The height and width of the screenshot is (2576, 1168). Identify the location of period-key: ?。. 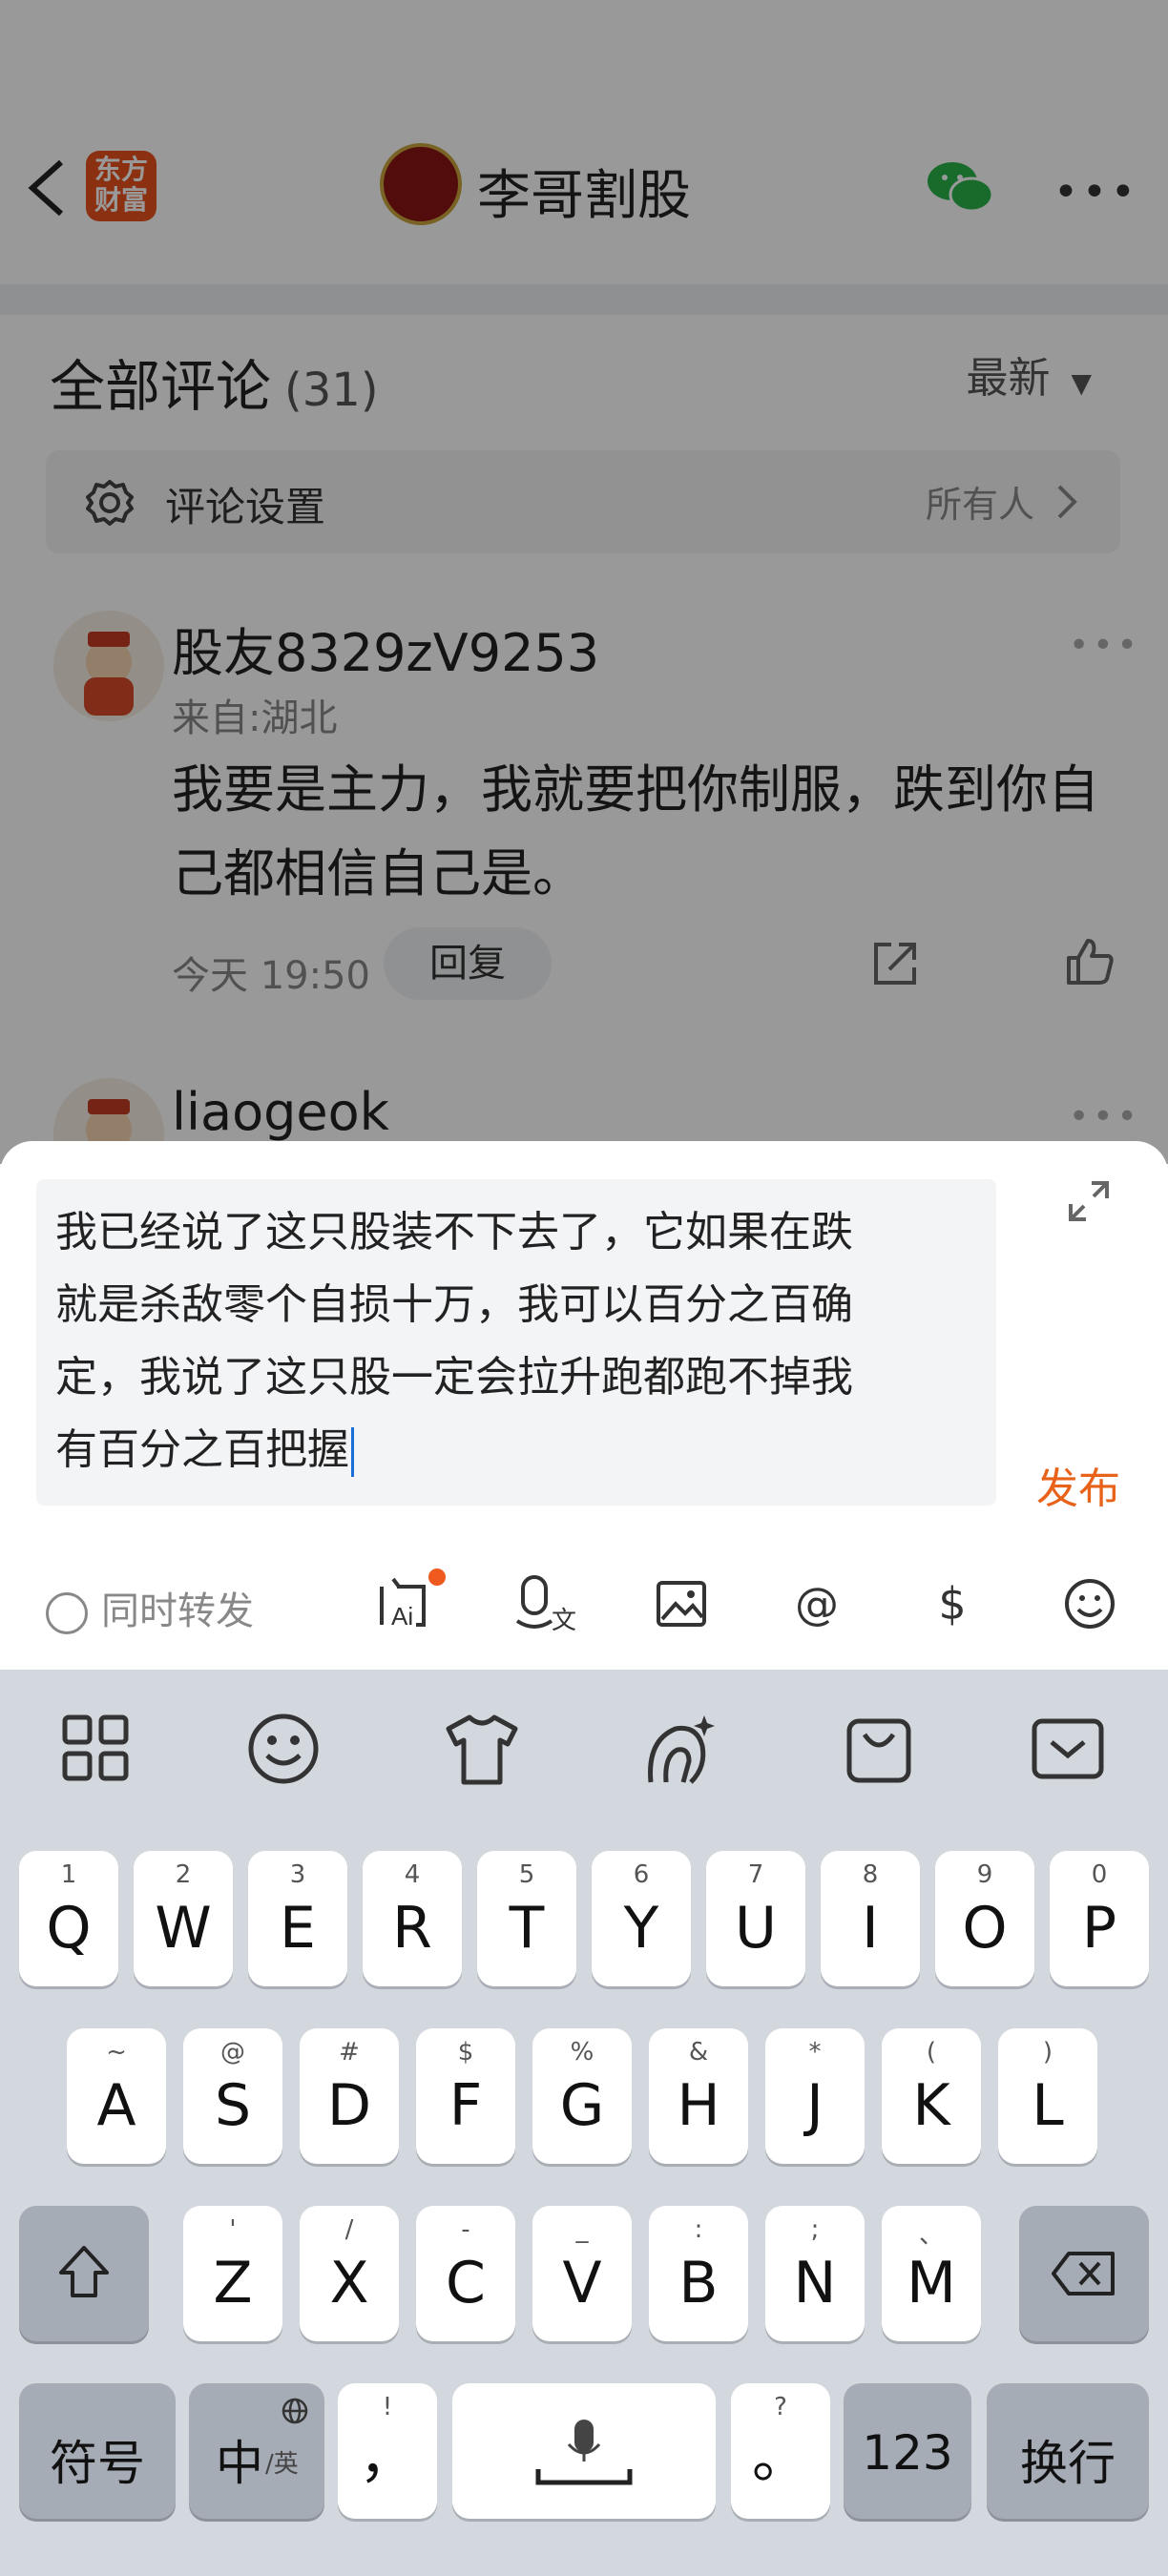
(780, 2451).